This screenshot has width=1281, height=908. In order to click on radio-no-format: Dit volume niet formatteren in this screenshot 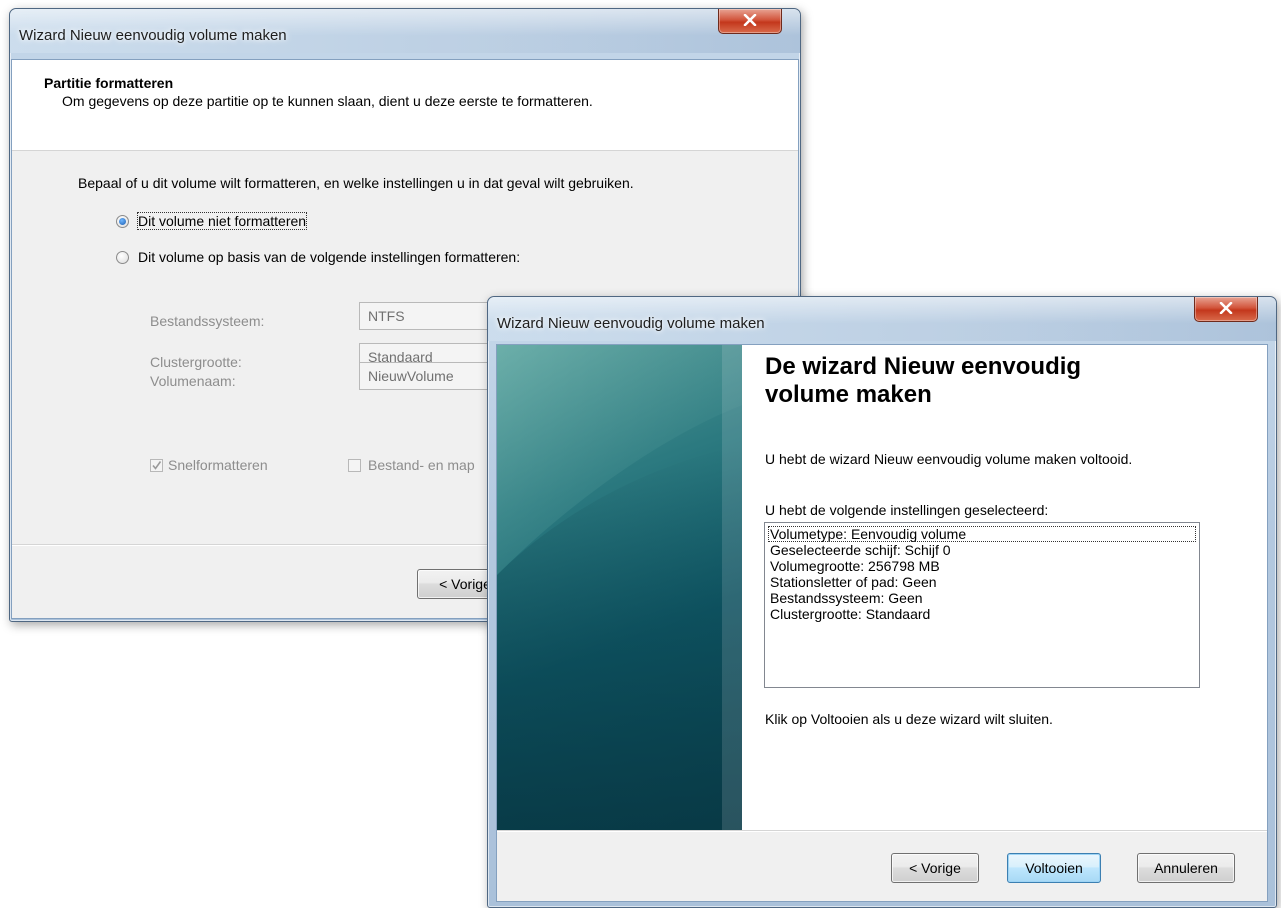, I will do `click(236, 222)`.